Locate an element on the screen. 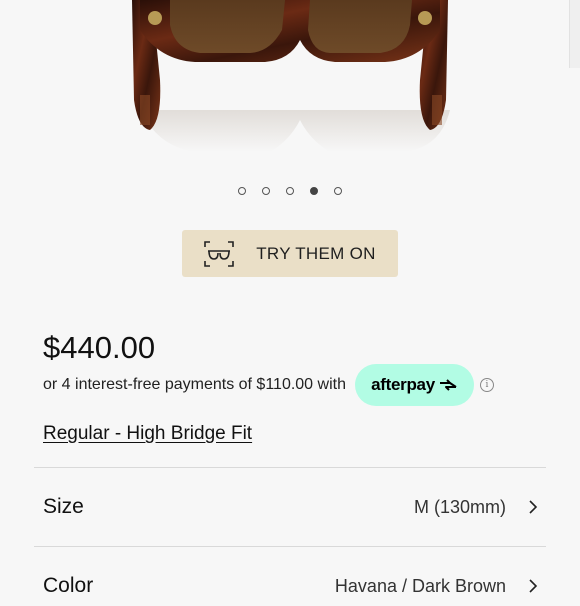 This screenshot has width=580, height=606. color-selector: Color Havana / Dark Brown is located at coordinates (290, 586).